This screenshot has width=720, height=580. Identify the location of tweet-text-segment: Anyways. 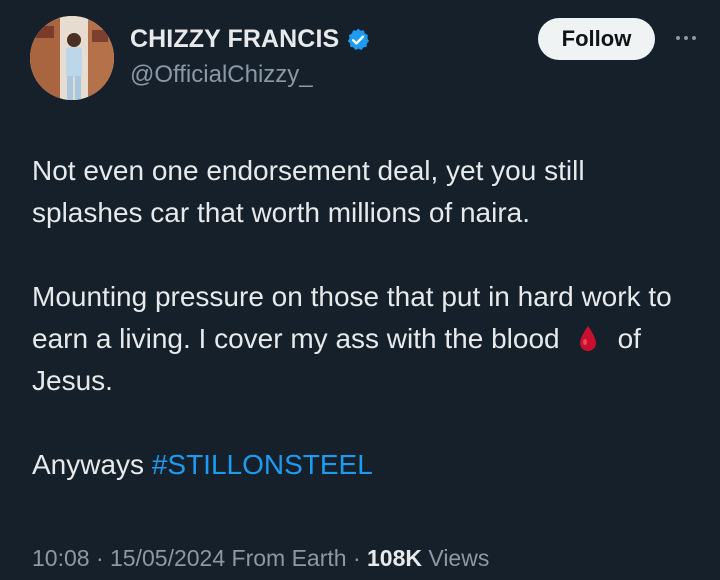
(92, 464).